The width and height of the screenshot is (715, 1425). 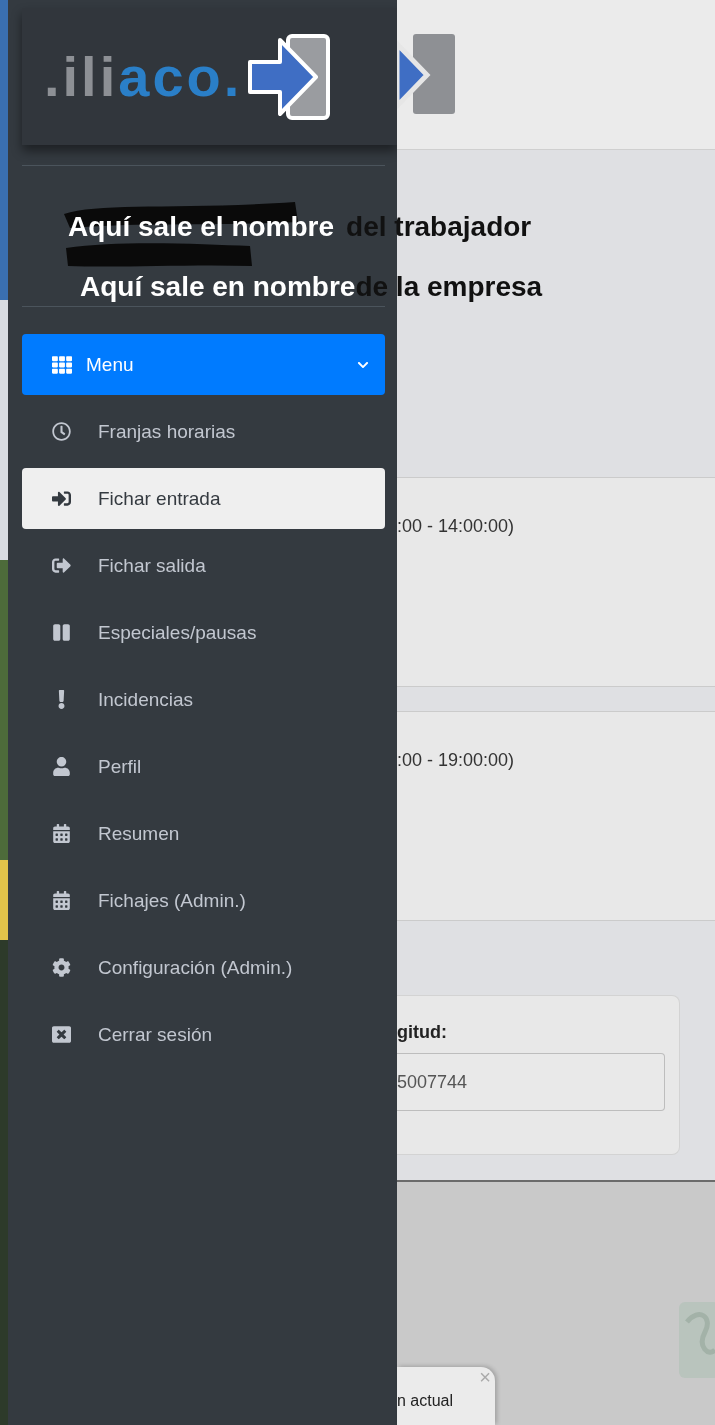 I want to click on gear-icon, so click(x=61, y=967).